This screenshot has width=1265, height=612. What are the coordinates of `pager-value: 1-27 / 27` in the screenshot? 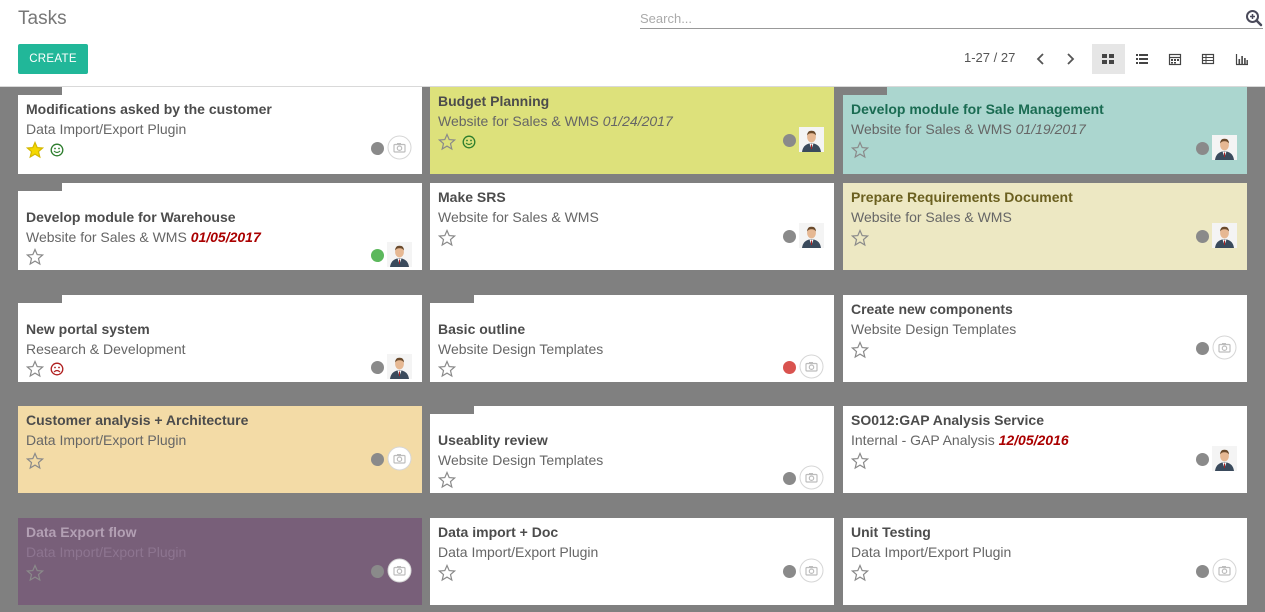 It's located at (989, 57).